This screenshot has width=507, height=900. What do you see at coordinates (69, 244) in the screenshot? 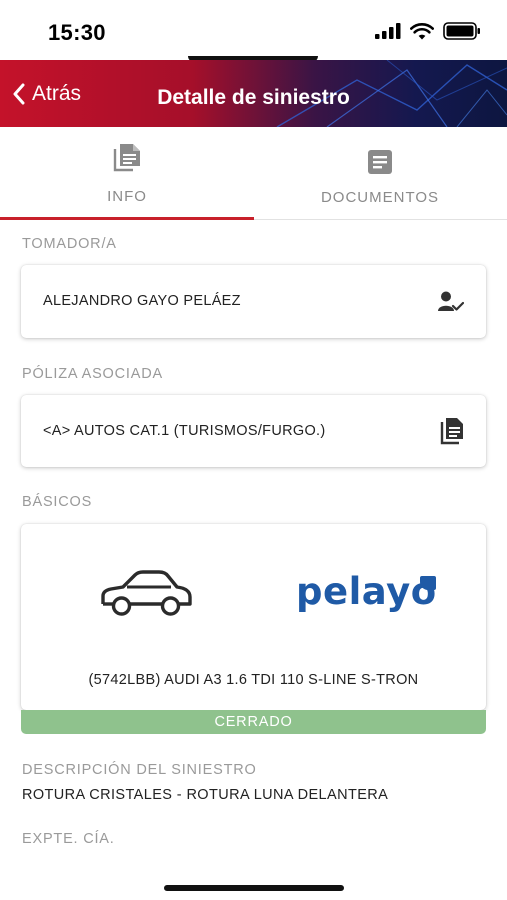
I see `tomador-label: TOMADOR/A` at bounding box center [69, 244].